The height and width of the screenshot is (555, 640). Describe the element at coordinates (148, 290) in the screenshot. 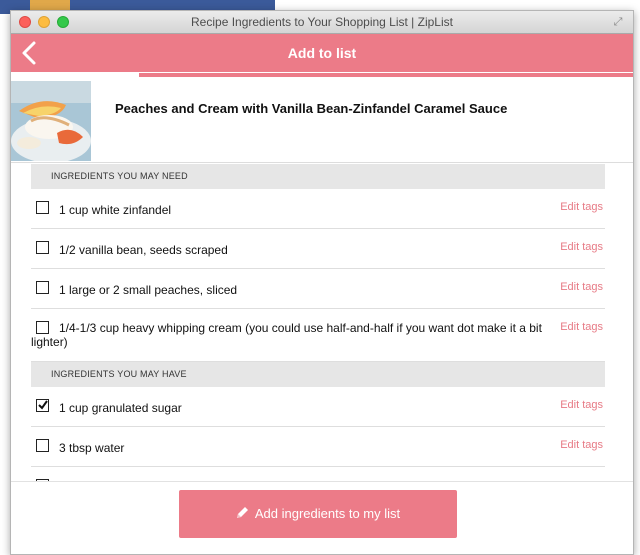

I see `ingredient-label: 1 large or 2 small peaches, sliced` at that location.